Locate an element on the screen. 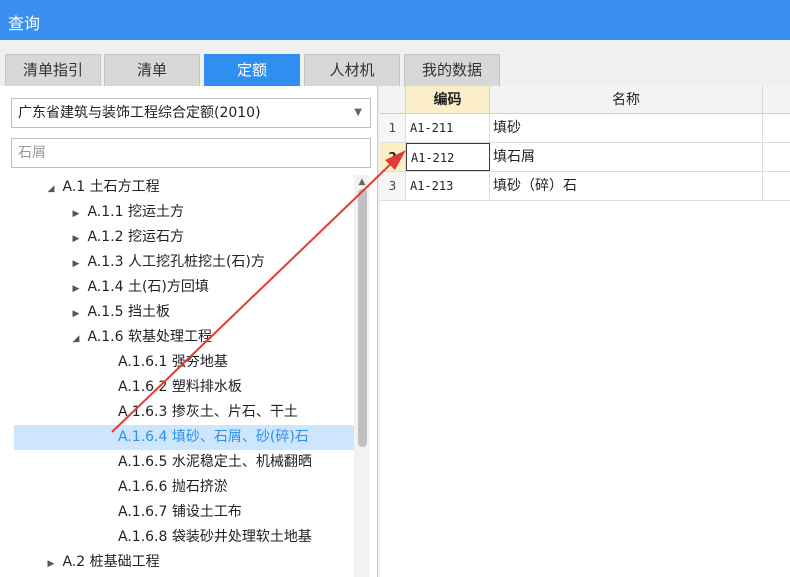 The height and width of the screenshot is (577, 790). tree-node-a1-6-7: A.1.6.7 铺设土工布 is located at coordinates (180, 512).